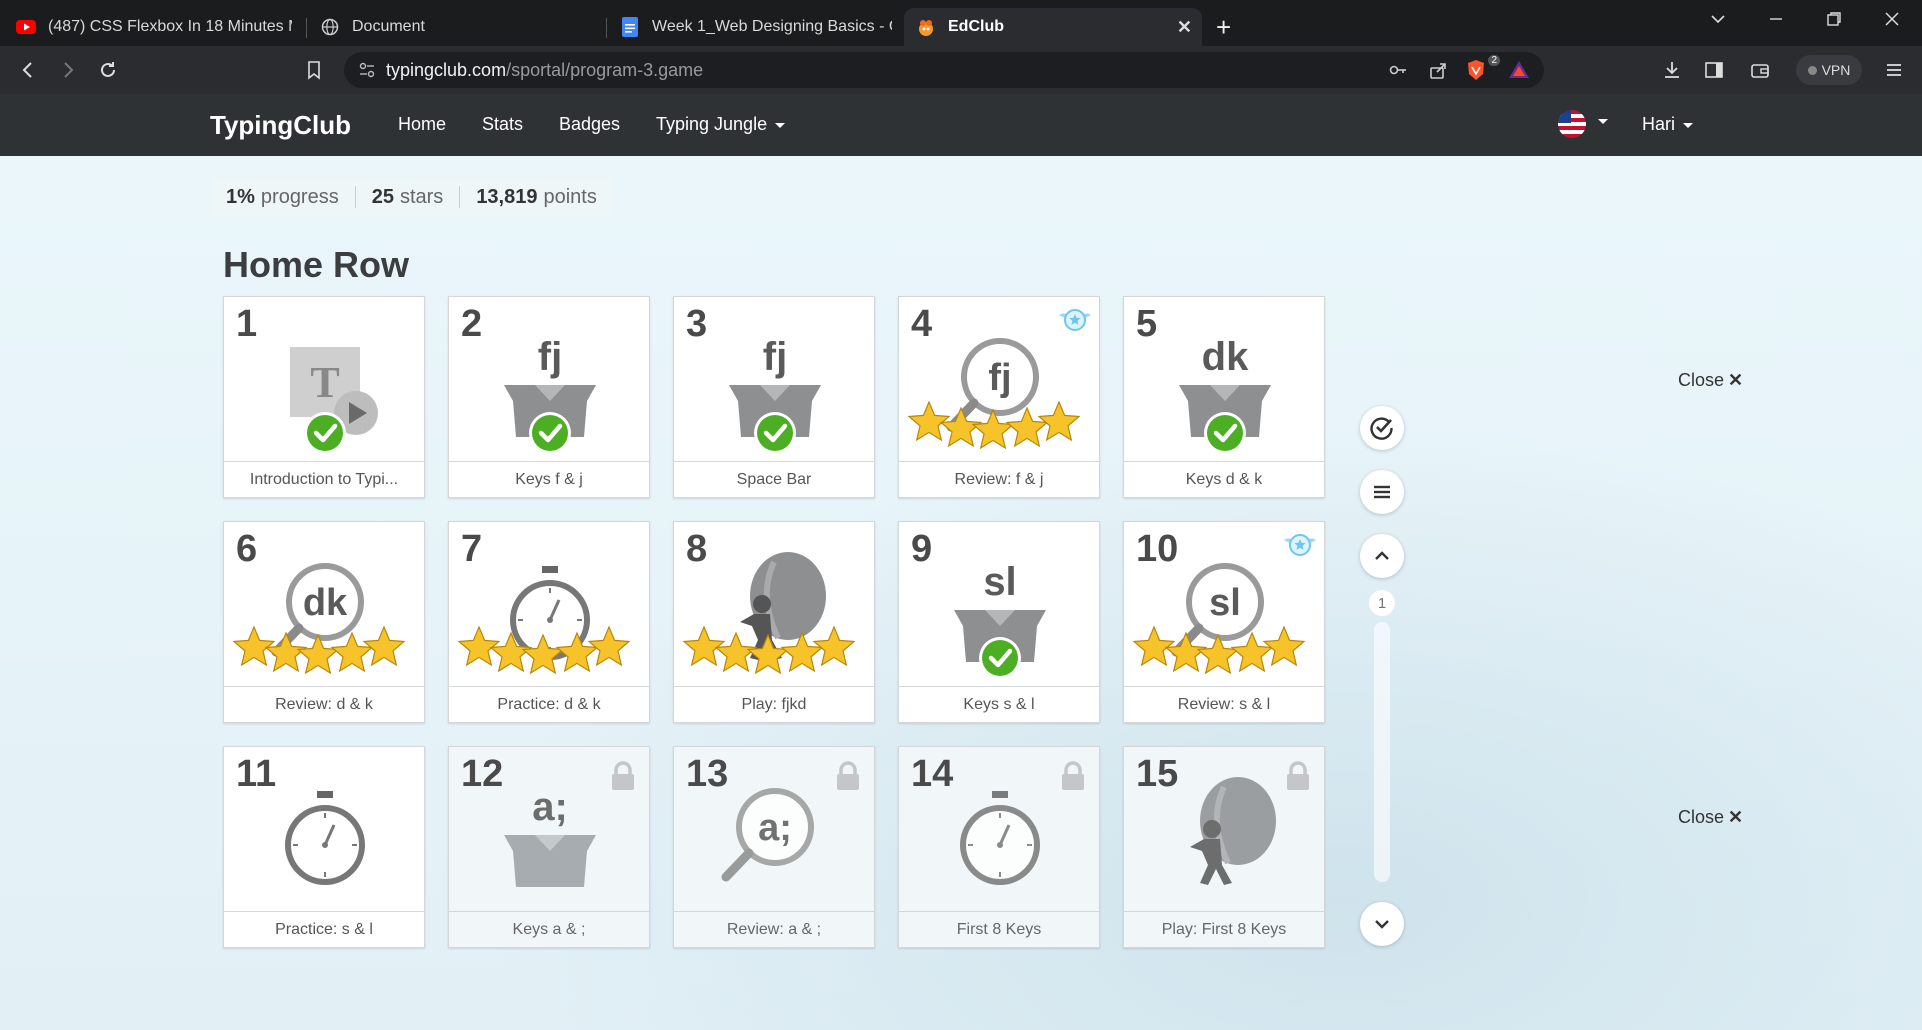 Image resolution: width=1922 pixels, height=1030 pixels. Describe the element at coordinates (1714, 70) in the screenshot. I see `sidebar-toggle-icon` at that location.